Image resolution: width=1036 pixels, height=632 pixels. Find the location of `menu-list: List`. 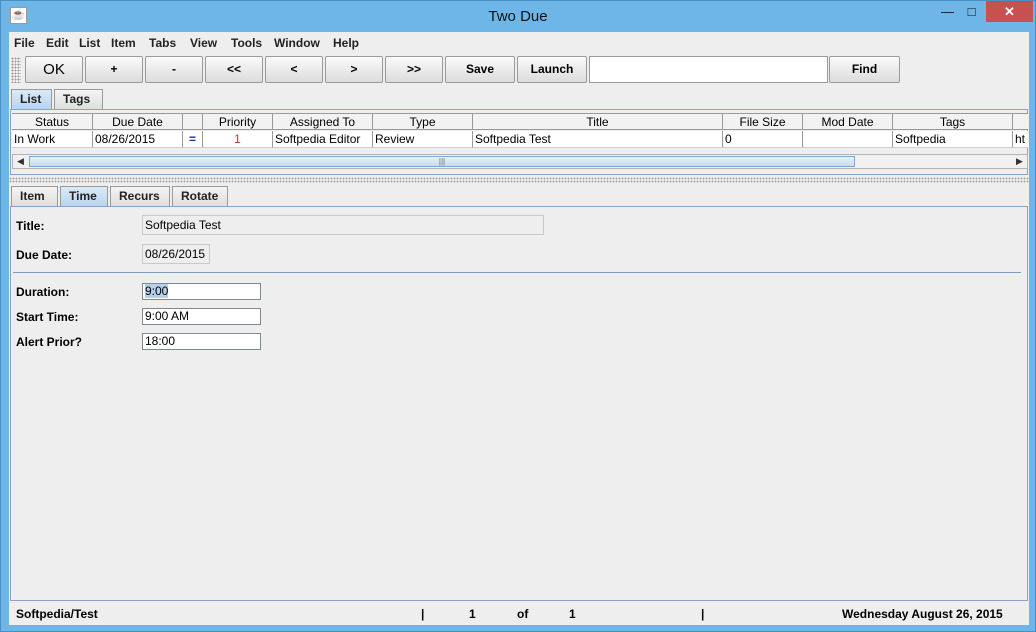

menu-list: List is located at coordinates (89, 43).